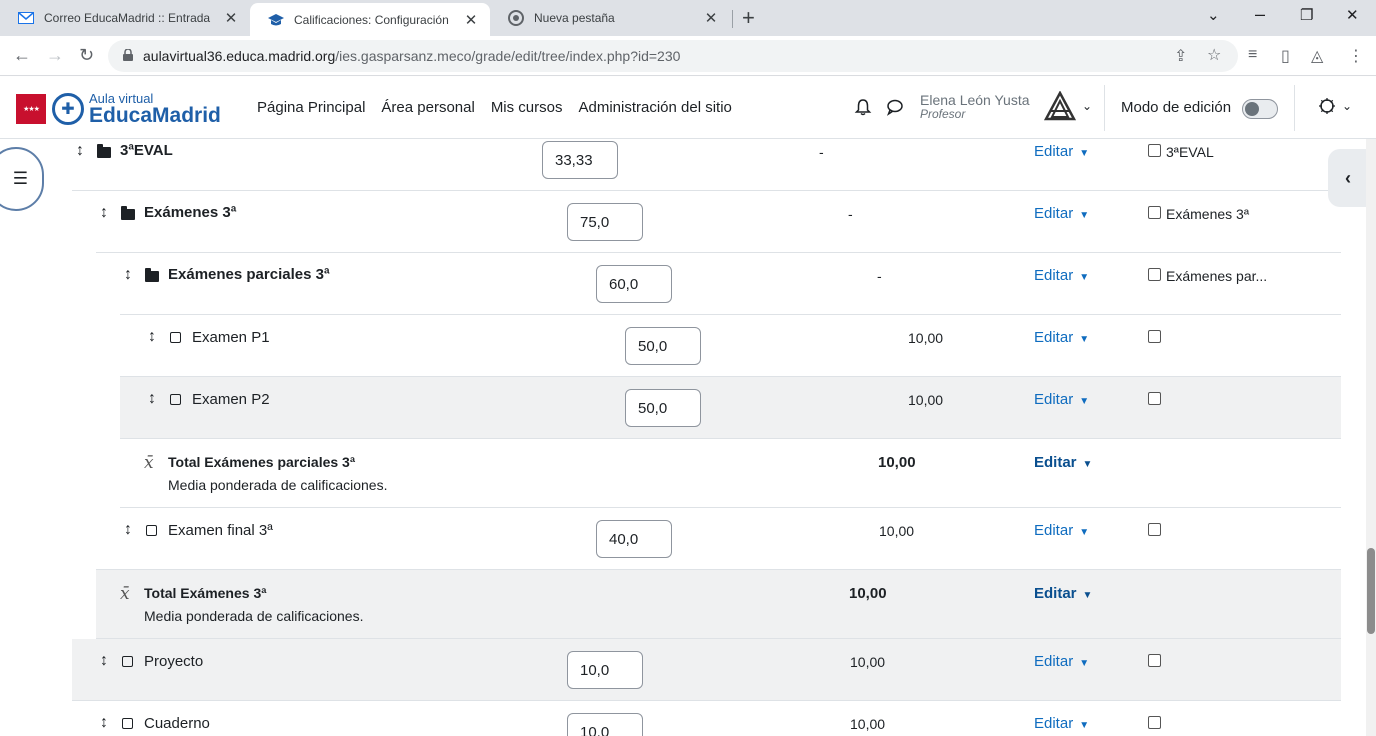  Describe the element at coordinates (1317, 56) in the screenshot. I see `profile-icon: ◬` at that location.